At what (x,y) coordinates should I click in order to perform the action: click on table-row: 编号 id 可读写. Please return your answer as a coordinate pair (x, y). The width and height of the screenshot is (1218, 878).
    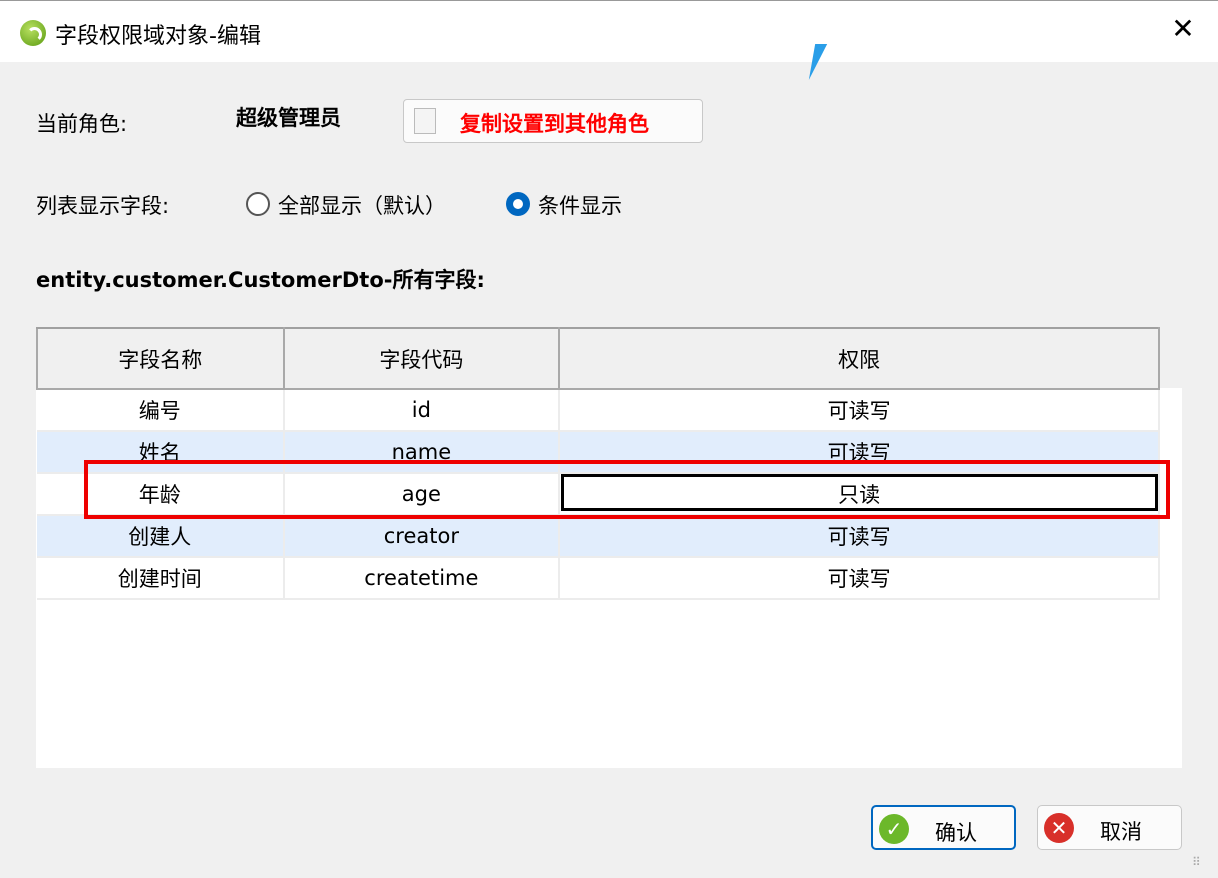
    Looking at the image, I should click on (598, 410).